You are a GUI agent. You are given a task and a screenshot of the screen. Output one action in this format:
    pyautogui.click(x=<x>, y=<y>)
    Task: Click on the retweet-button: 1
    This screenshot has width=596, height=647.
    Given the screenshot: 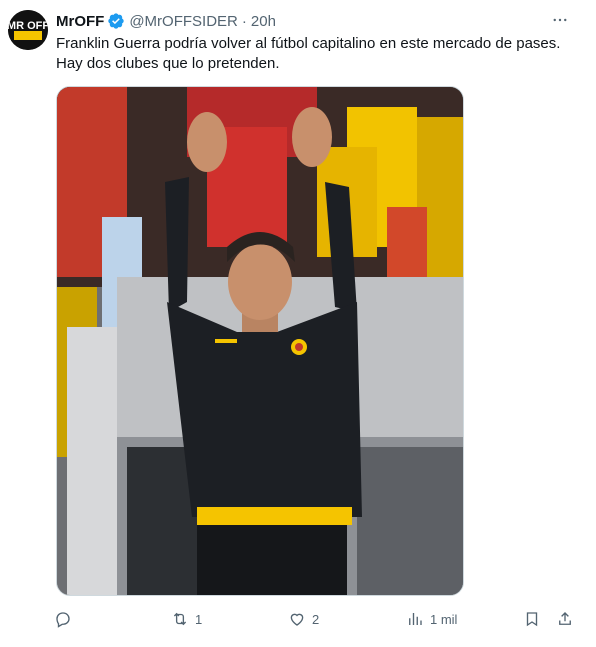 What is the action you would take?
    pyautogui.click(x=186, y=619)
    